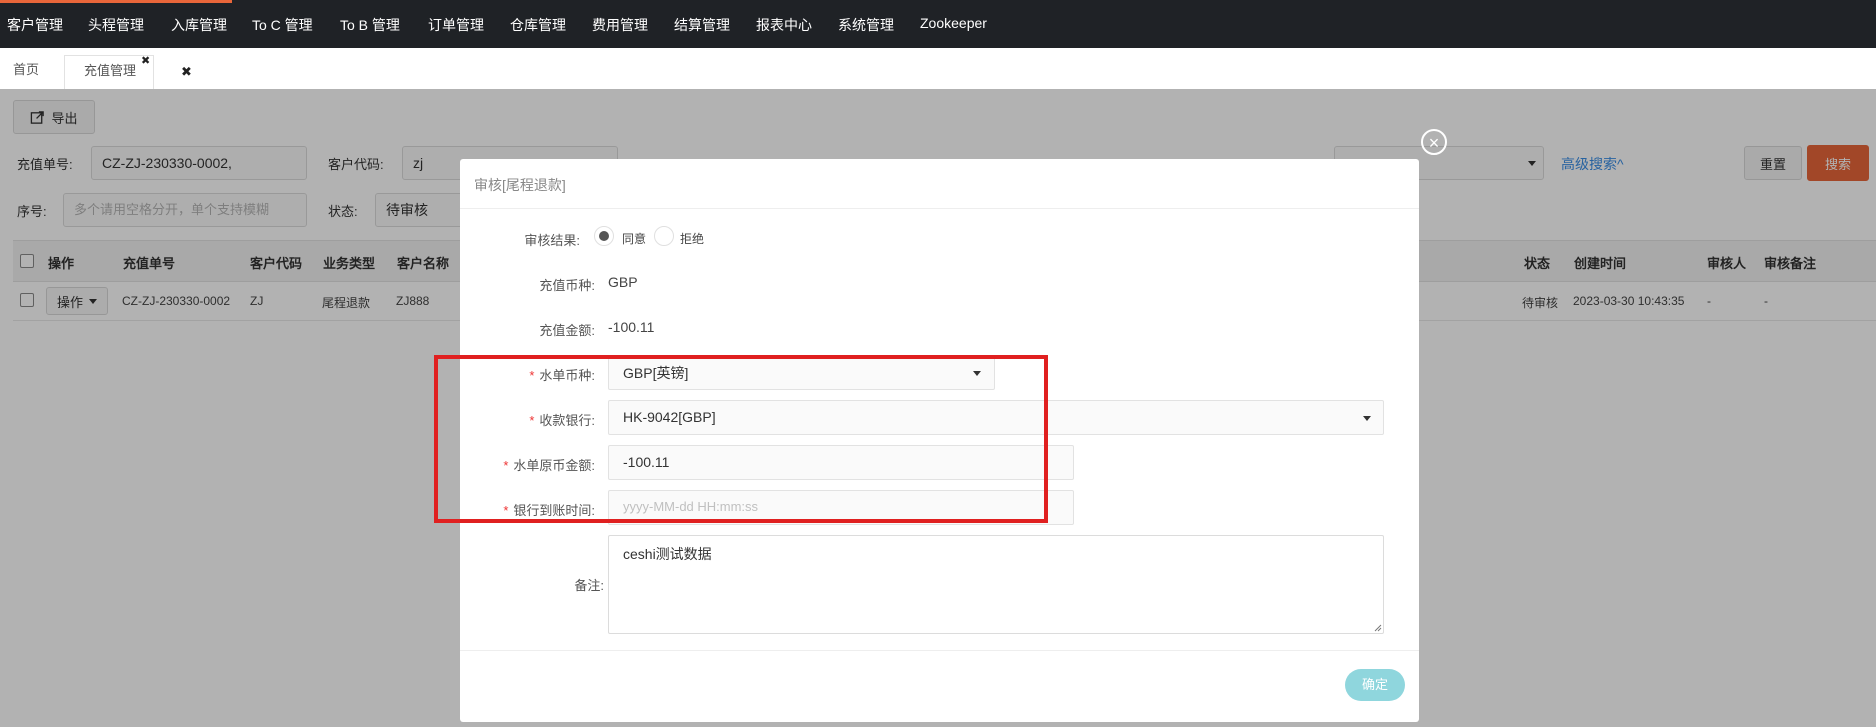 The width and height of the screenshot is (1876, 727). Describe the element at coordinates (370, 25) in the screenshot. I see `nav-item-to-b: To B 管理` at that location.